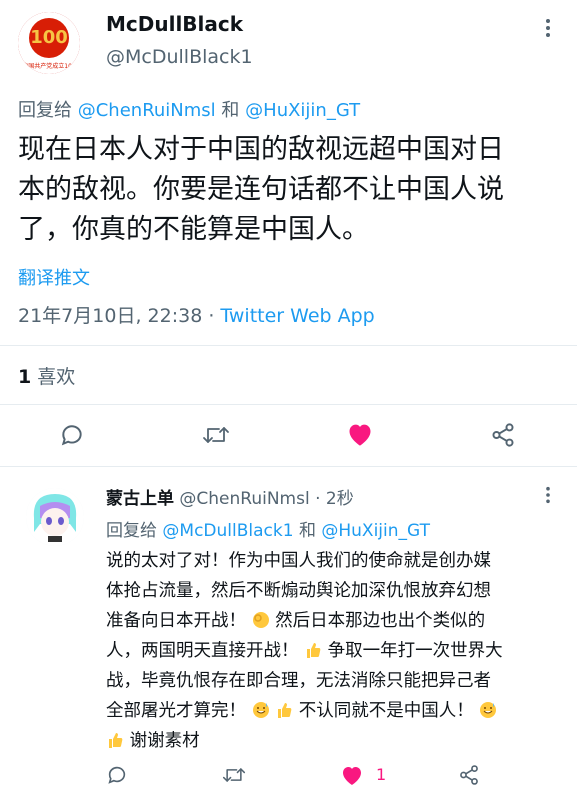  I want to click on translate-tweet-link: 翻译推文, so click(54, 277).